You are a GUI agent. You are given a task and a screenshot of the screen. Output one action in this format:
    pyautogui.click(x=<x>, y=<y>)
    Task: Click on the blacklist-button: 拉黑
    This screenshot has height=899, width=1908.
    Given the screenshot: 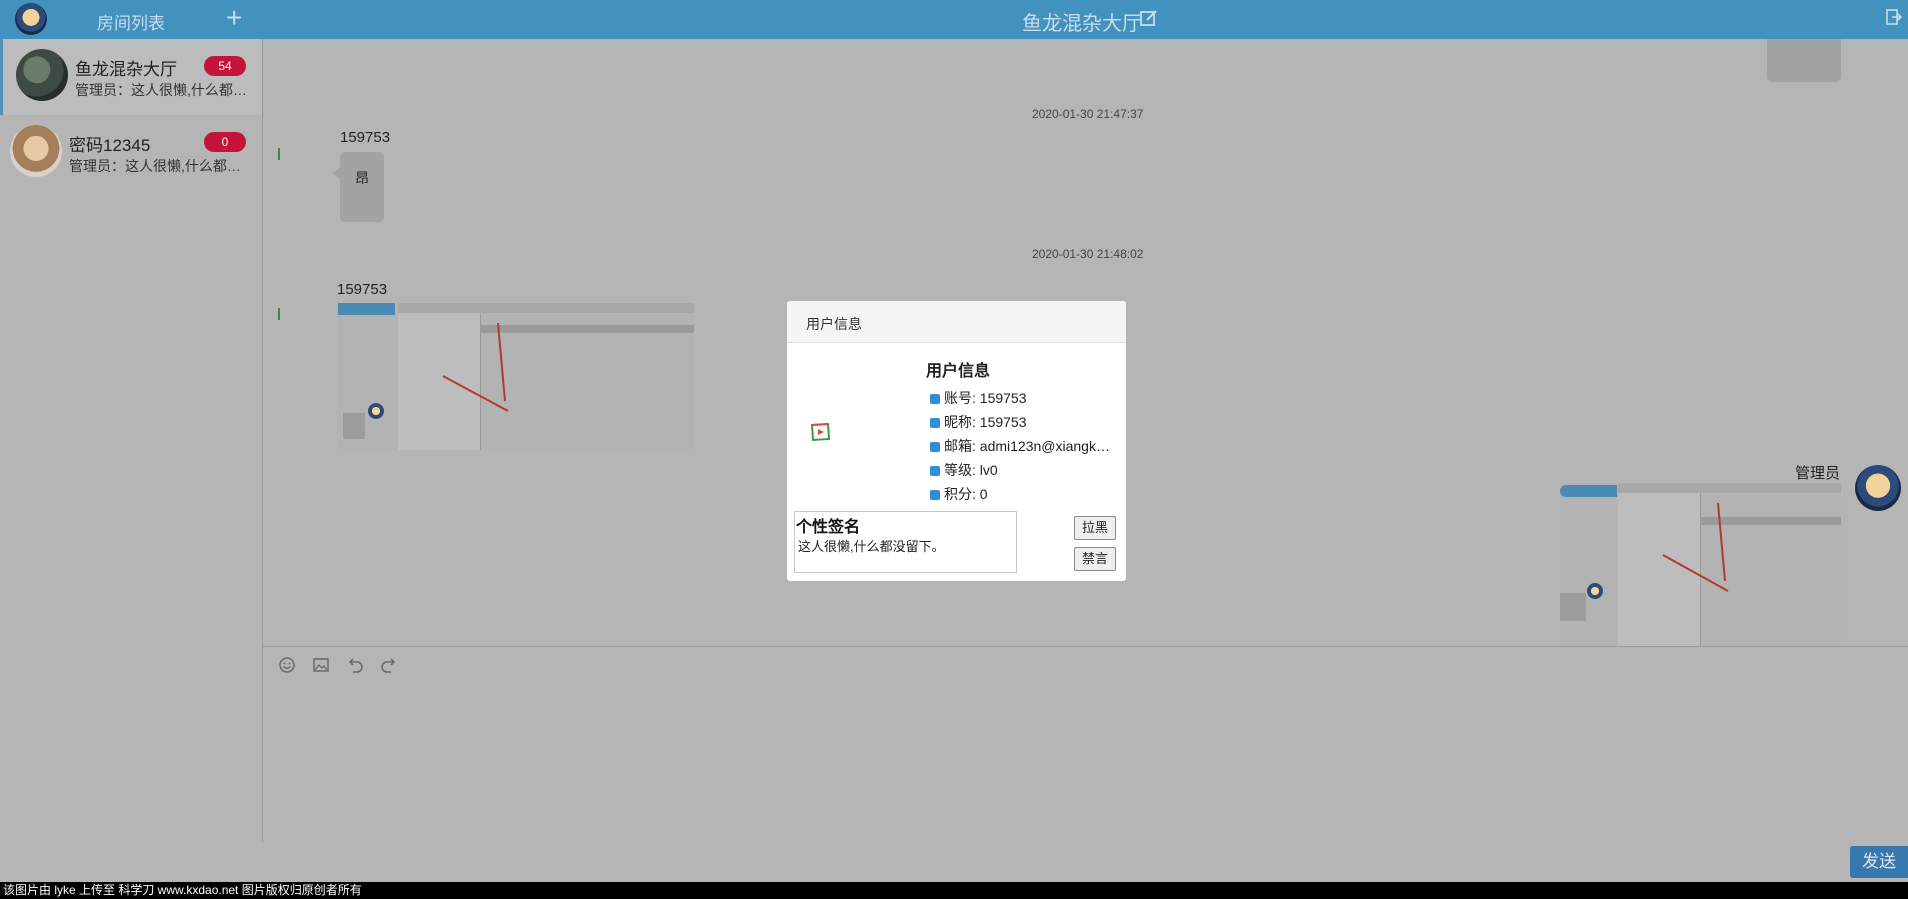 What is the action you would take?
    pyautogui.click(x=1095, y=528)
    